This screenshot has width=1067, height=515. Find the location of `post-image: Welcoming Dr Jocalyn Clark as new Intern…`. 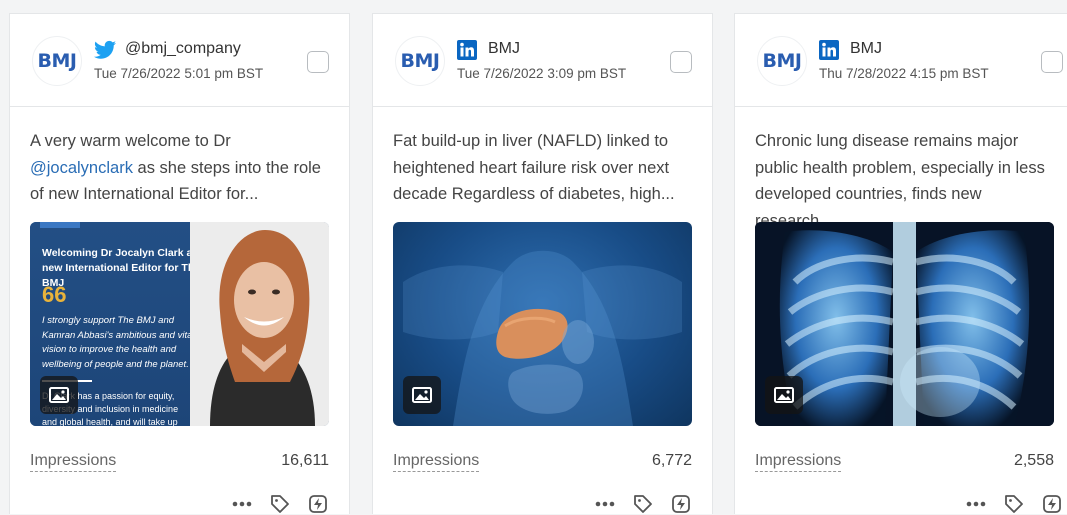

post-image: Welcoming Dr Jocalyn Clark as new Intern… is located at coordinates (179, 324).